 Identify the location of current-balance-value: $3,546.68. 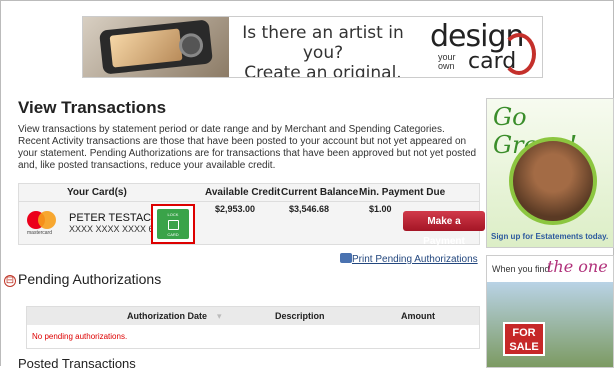
(309, 209).